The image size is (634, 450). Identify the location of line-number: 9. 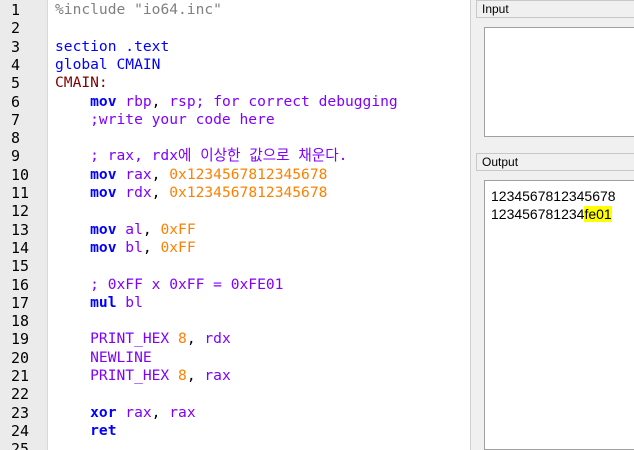
(16, 156).